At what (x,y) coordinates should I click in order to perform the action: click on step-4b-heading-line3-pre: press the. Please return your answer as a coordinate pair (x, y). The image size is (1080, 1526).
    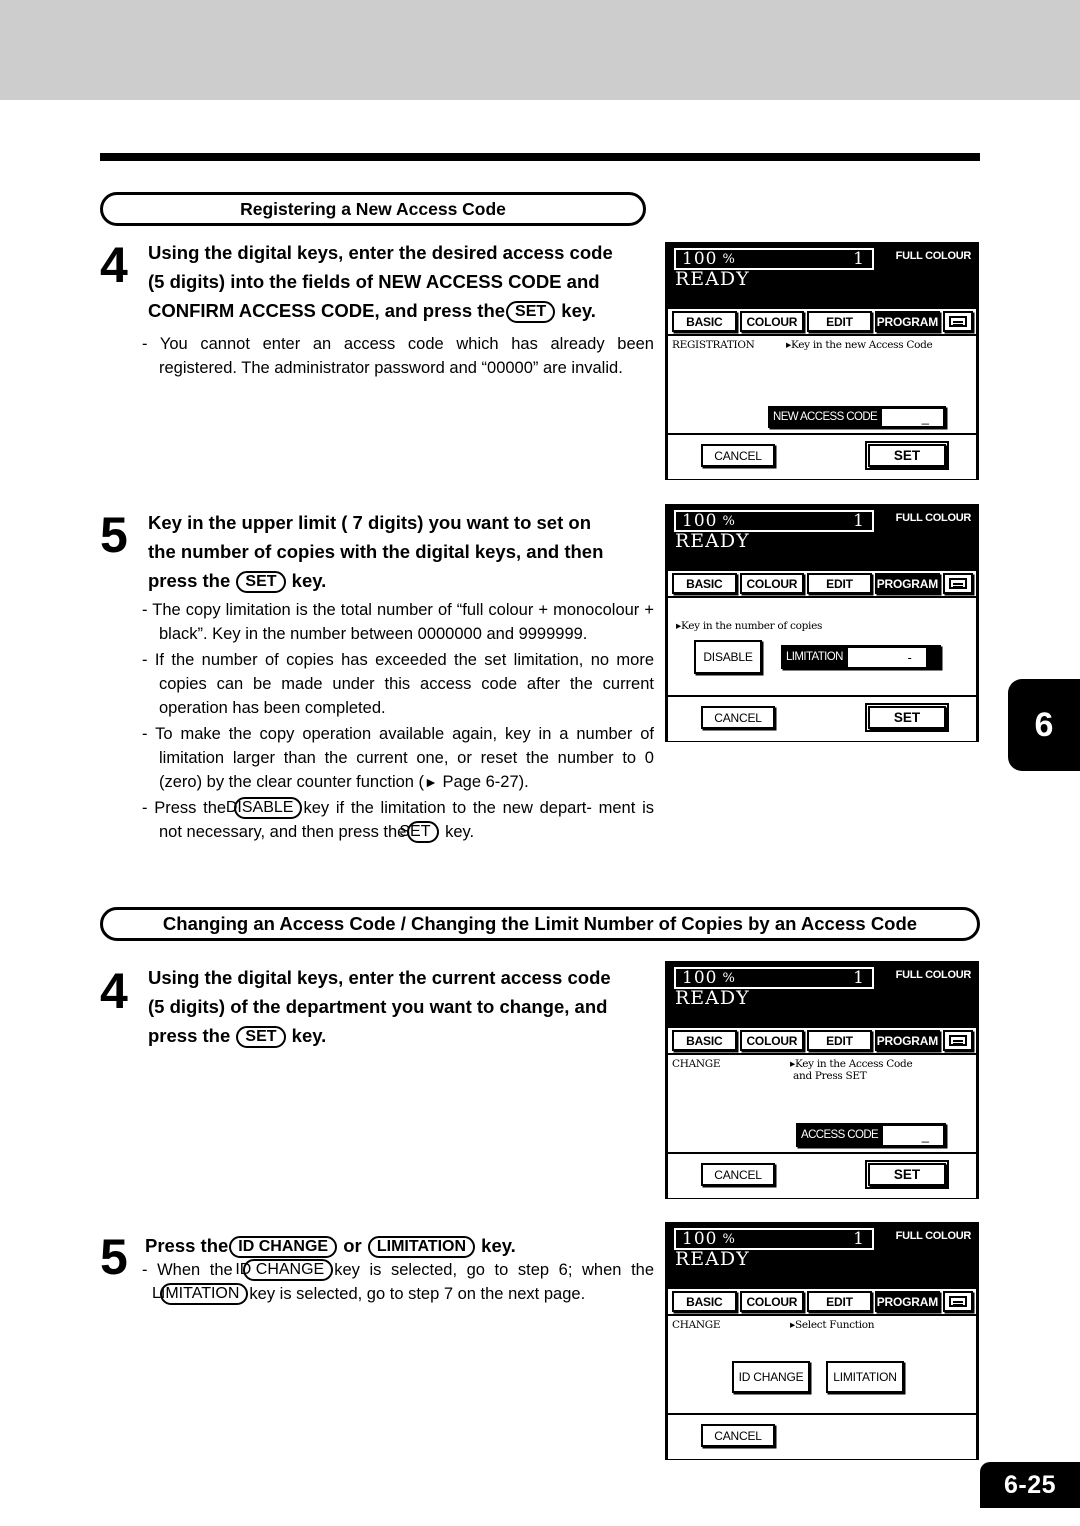
    Looking at the image, I should click on (189, 1035).